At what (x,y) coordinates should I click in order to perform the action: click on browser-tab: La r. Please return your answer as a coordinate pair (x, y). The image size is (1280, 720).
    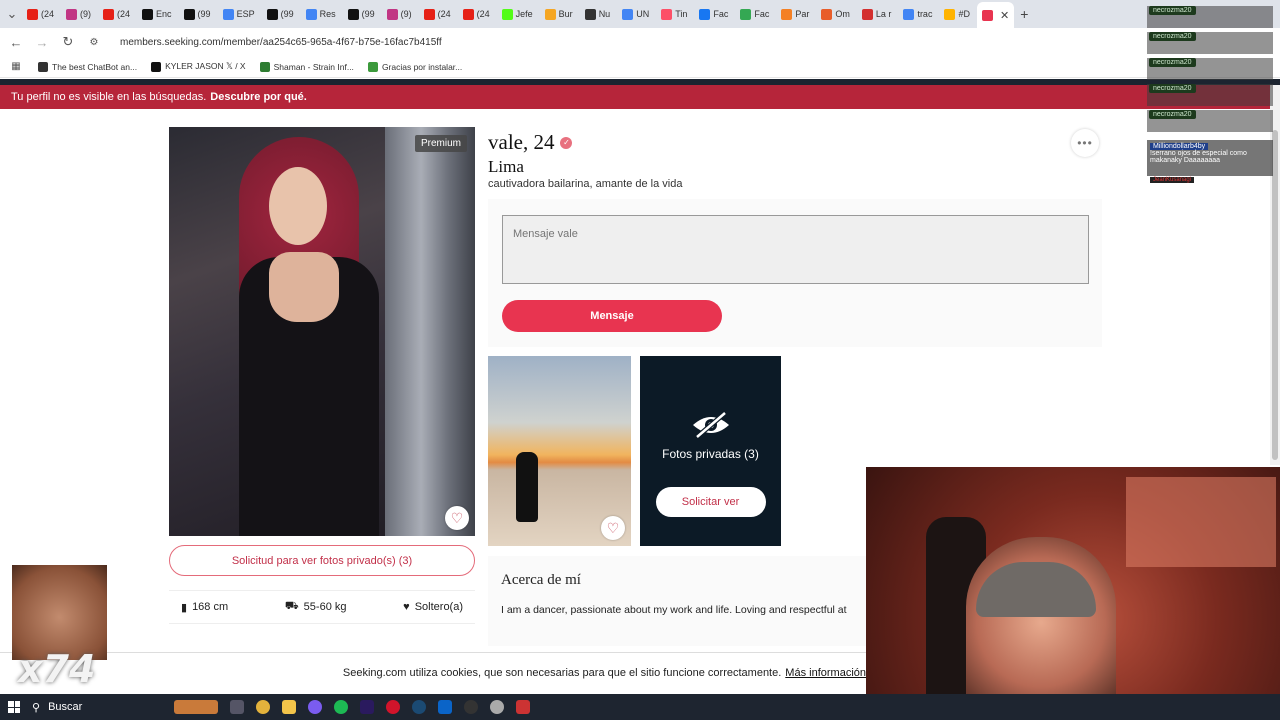
    Looking at the image, I should click on (877, 14).